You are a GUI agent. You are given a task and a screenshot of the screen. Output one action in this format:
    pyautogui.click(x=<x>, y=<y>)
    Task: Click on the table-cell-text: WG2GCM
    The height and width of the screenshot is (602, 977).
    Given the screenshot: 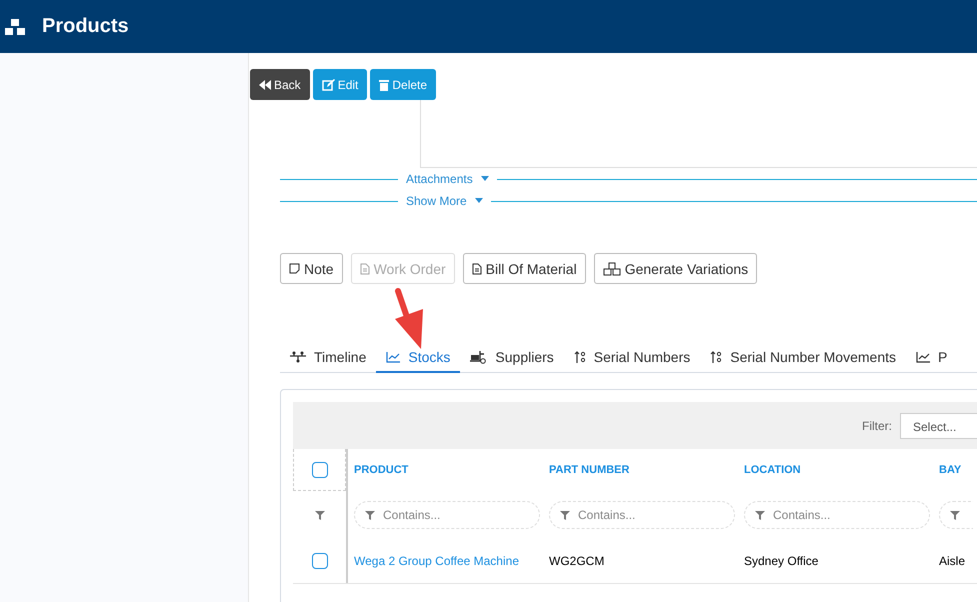 What is the action you would take?
    pyautogui.click(x=577, y=561)
    